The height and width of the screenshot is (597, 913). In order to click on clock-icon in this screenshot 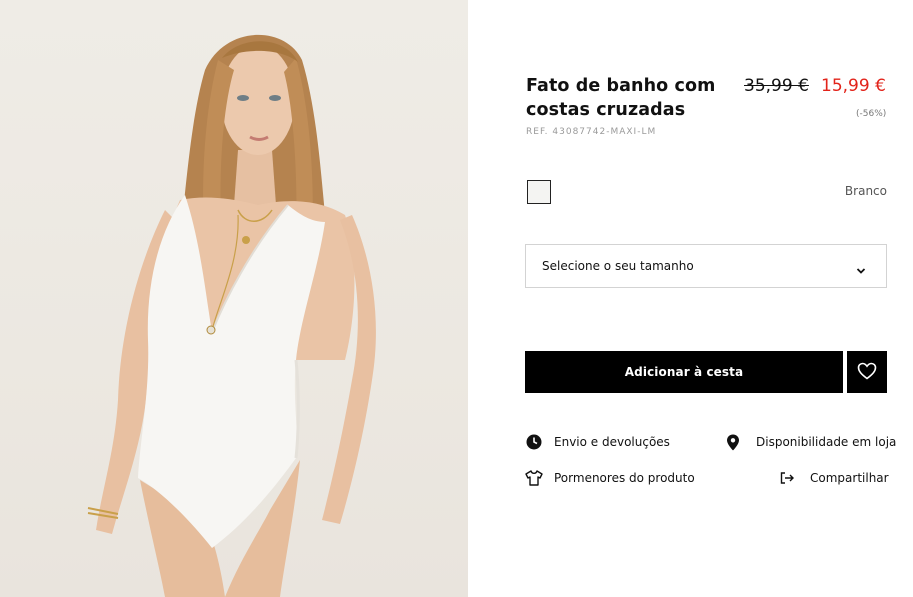, I will do `click(534, 442)`.